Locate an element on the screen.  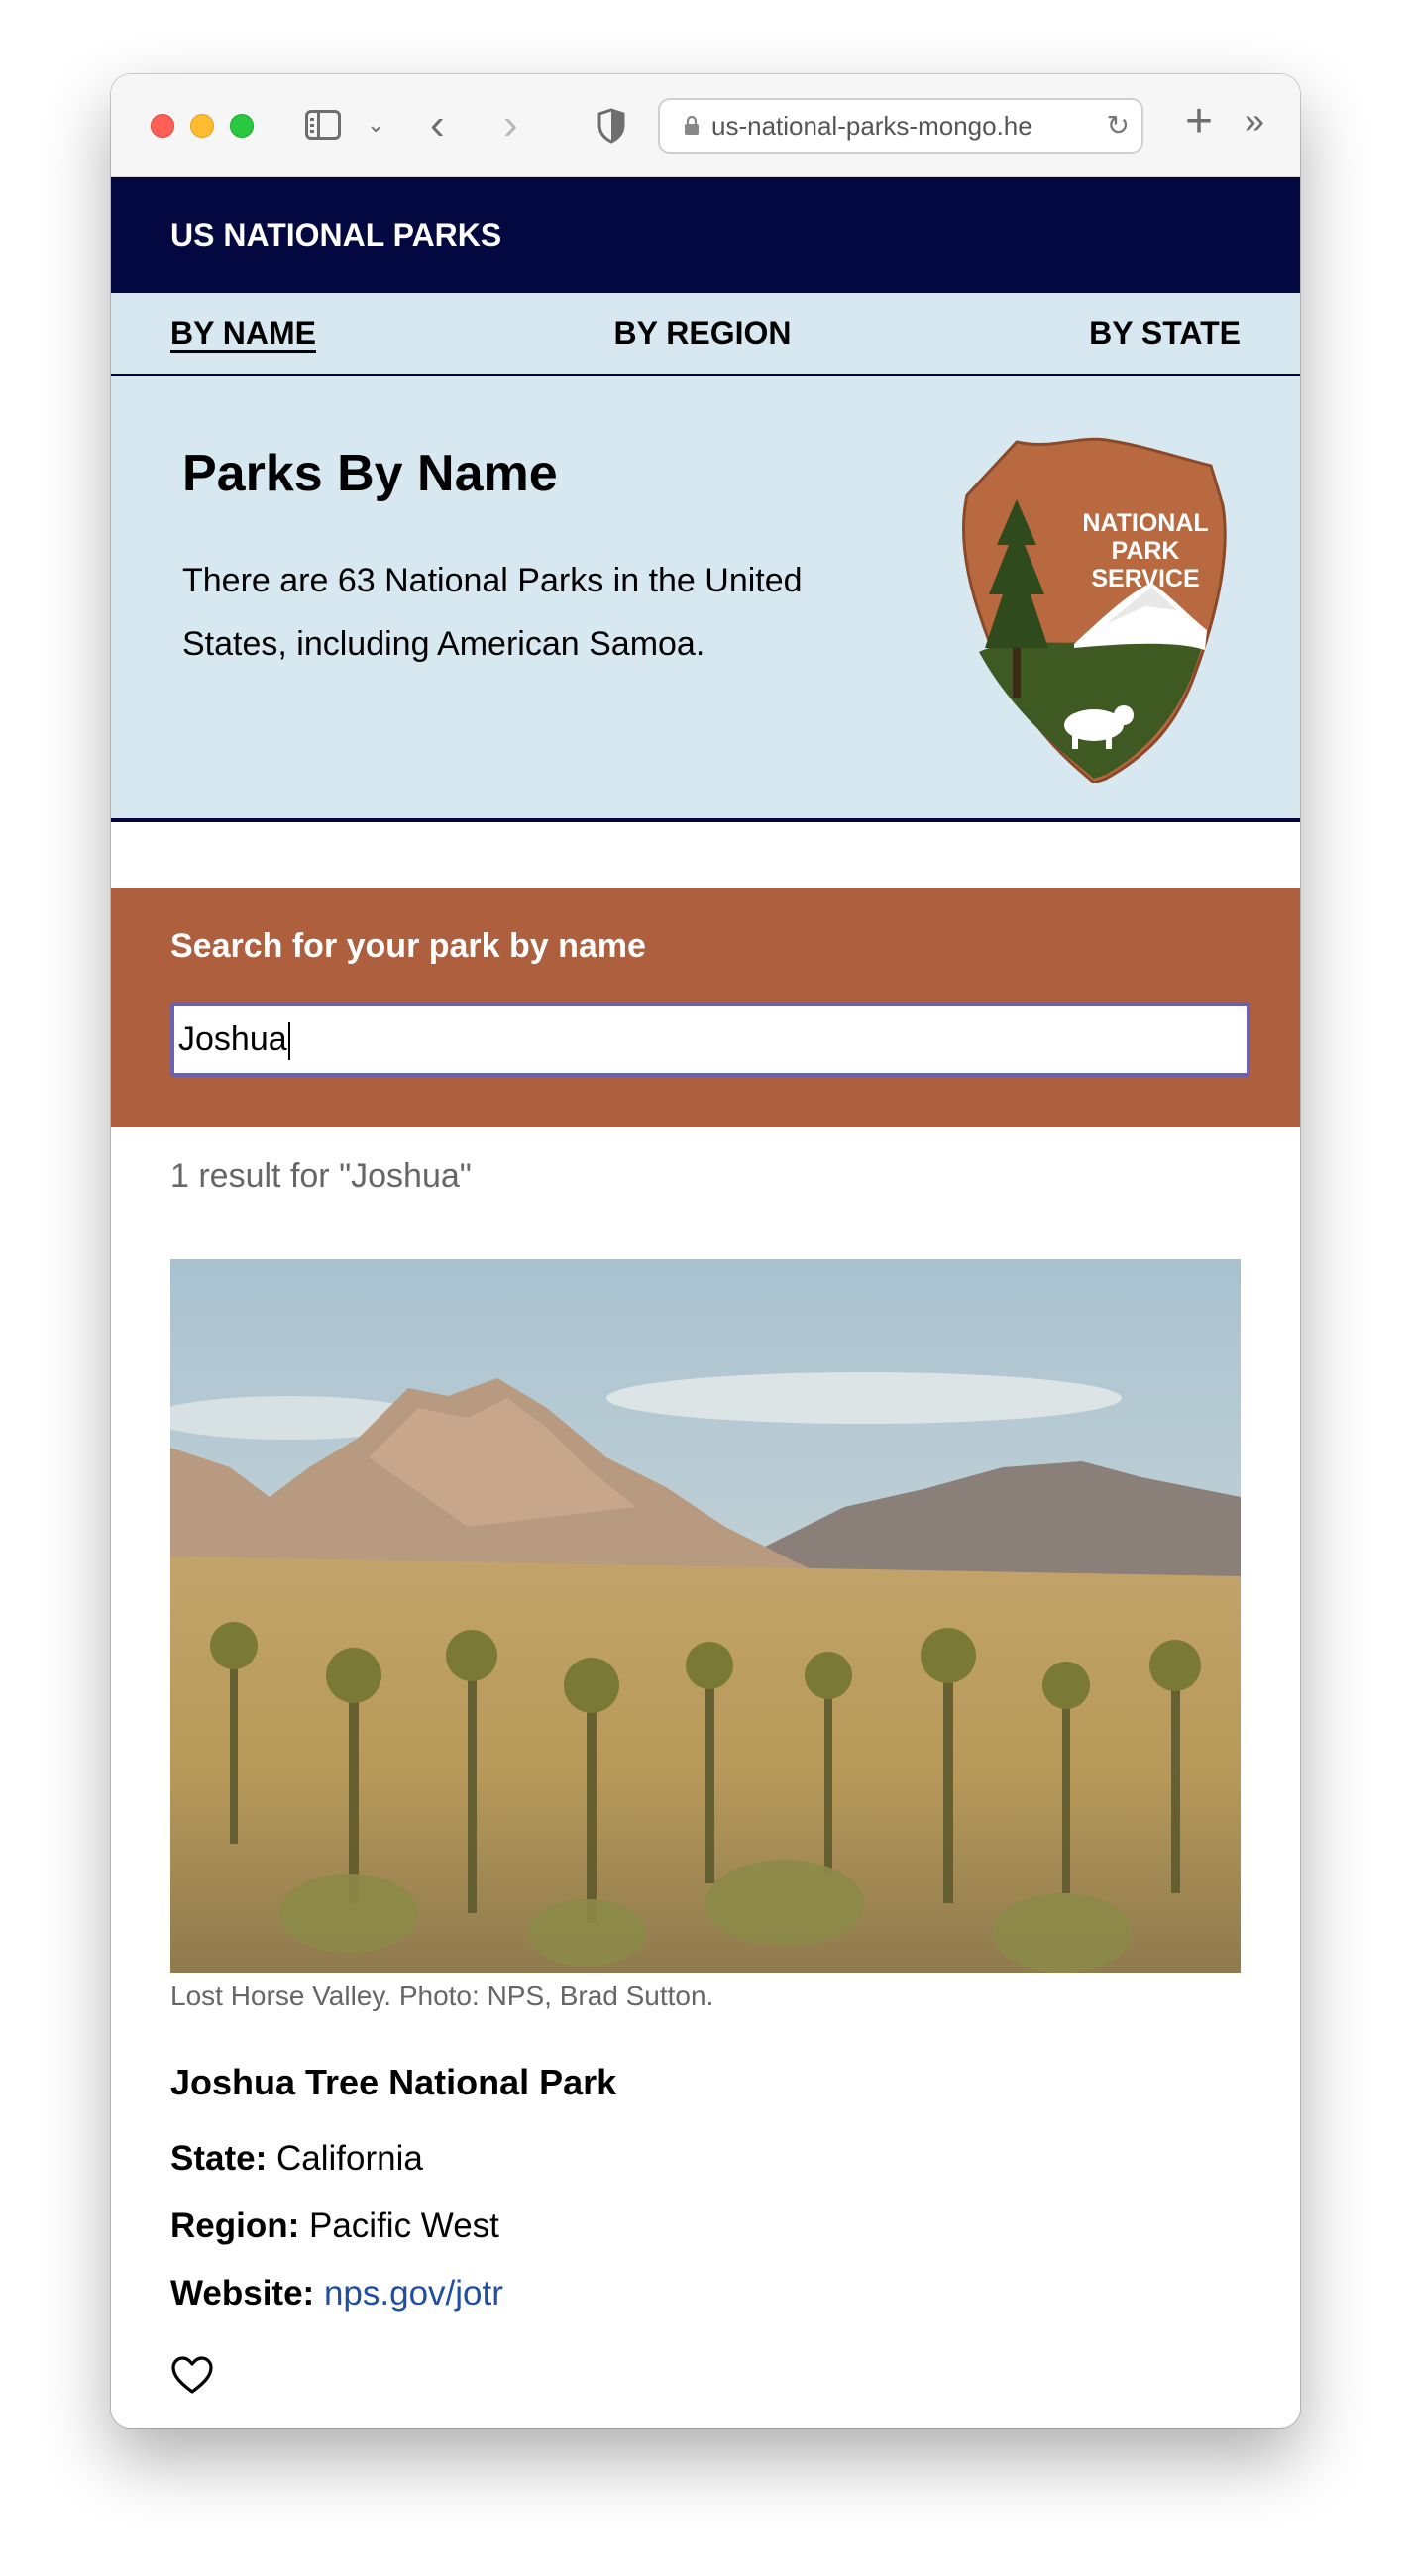
browser-toolbar: ⌄ ‹ › us-national-parks-mongo.he ↻ + » is located at coordinates (705, 125).